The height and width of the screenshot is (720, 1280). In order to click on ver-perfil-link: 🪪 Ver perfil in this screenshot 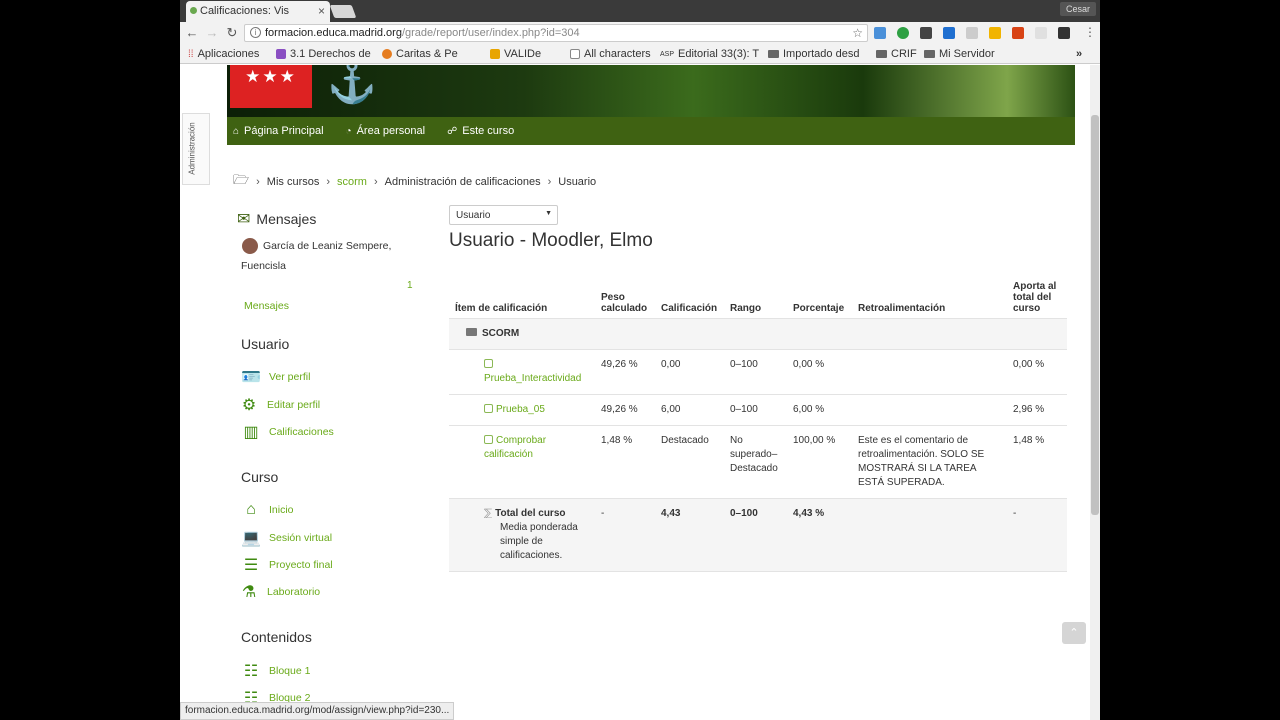, I will do `click(275, 377)`.